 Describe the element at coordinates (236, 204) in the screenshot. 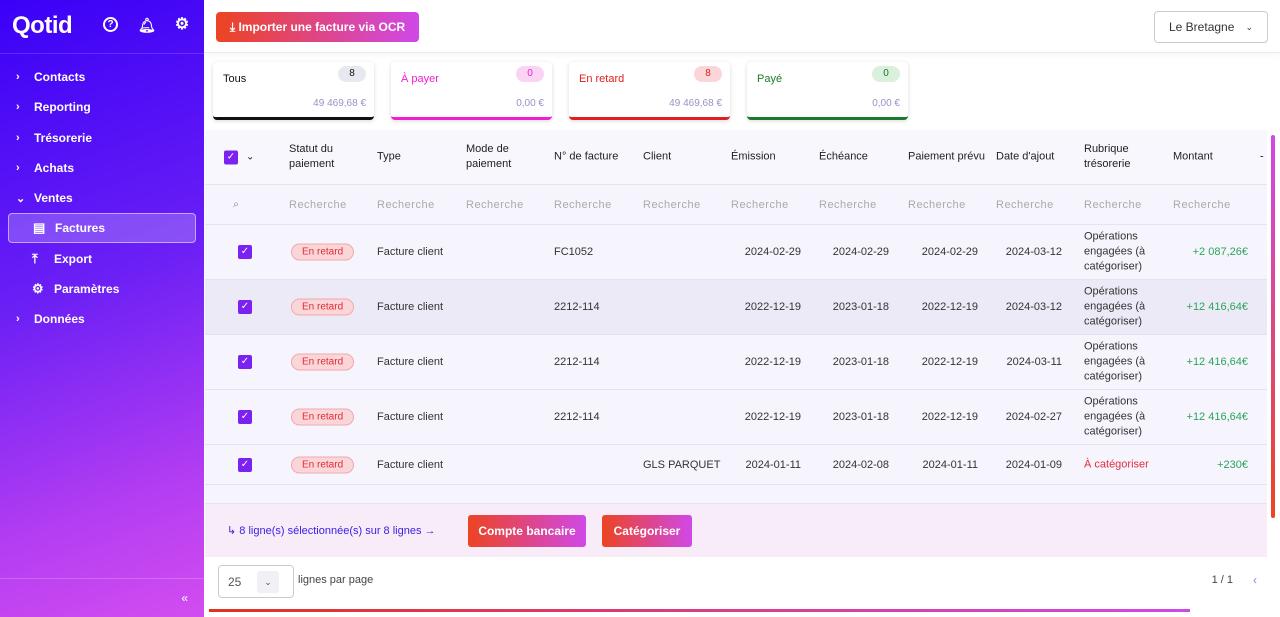

I see `search-icon: ⌕` at that location.